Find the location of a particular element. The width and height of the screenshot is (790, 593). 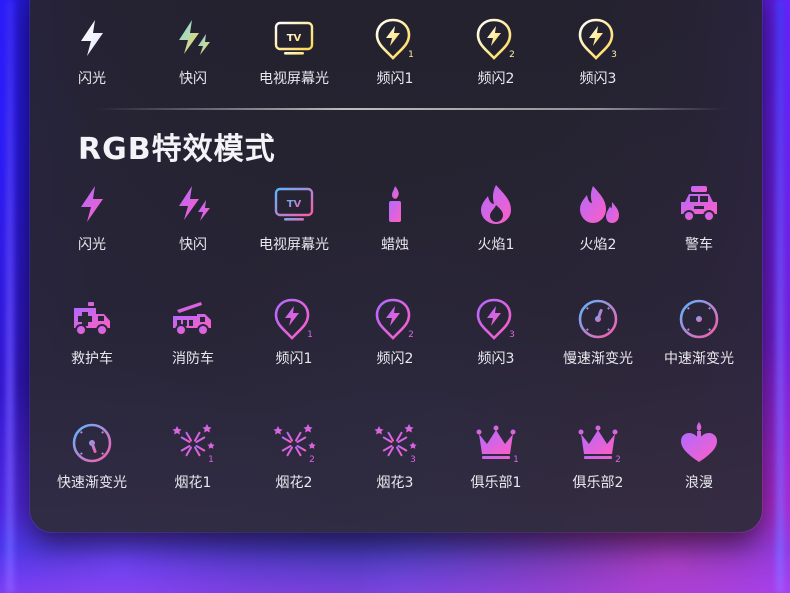

mode-label: 烟花2 is located at coordinates (294, 483).